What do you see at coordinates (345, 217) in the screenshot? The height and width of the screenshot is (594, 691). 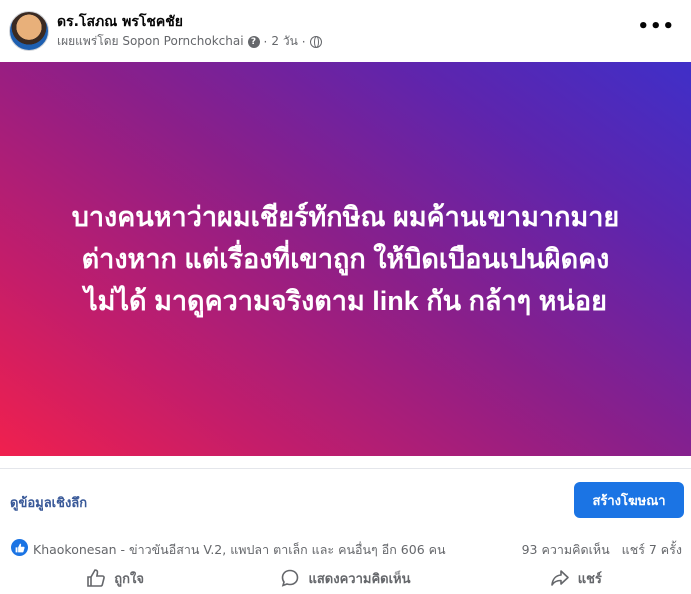 I see `banner-line: บางคนหาว่าผมเชียร์ทักษิณ ผมค้านเขามากมาย` at bounding box center [345, 217].